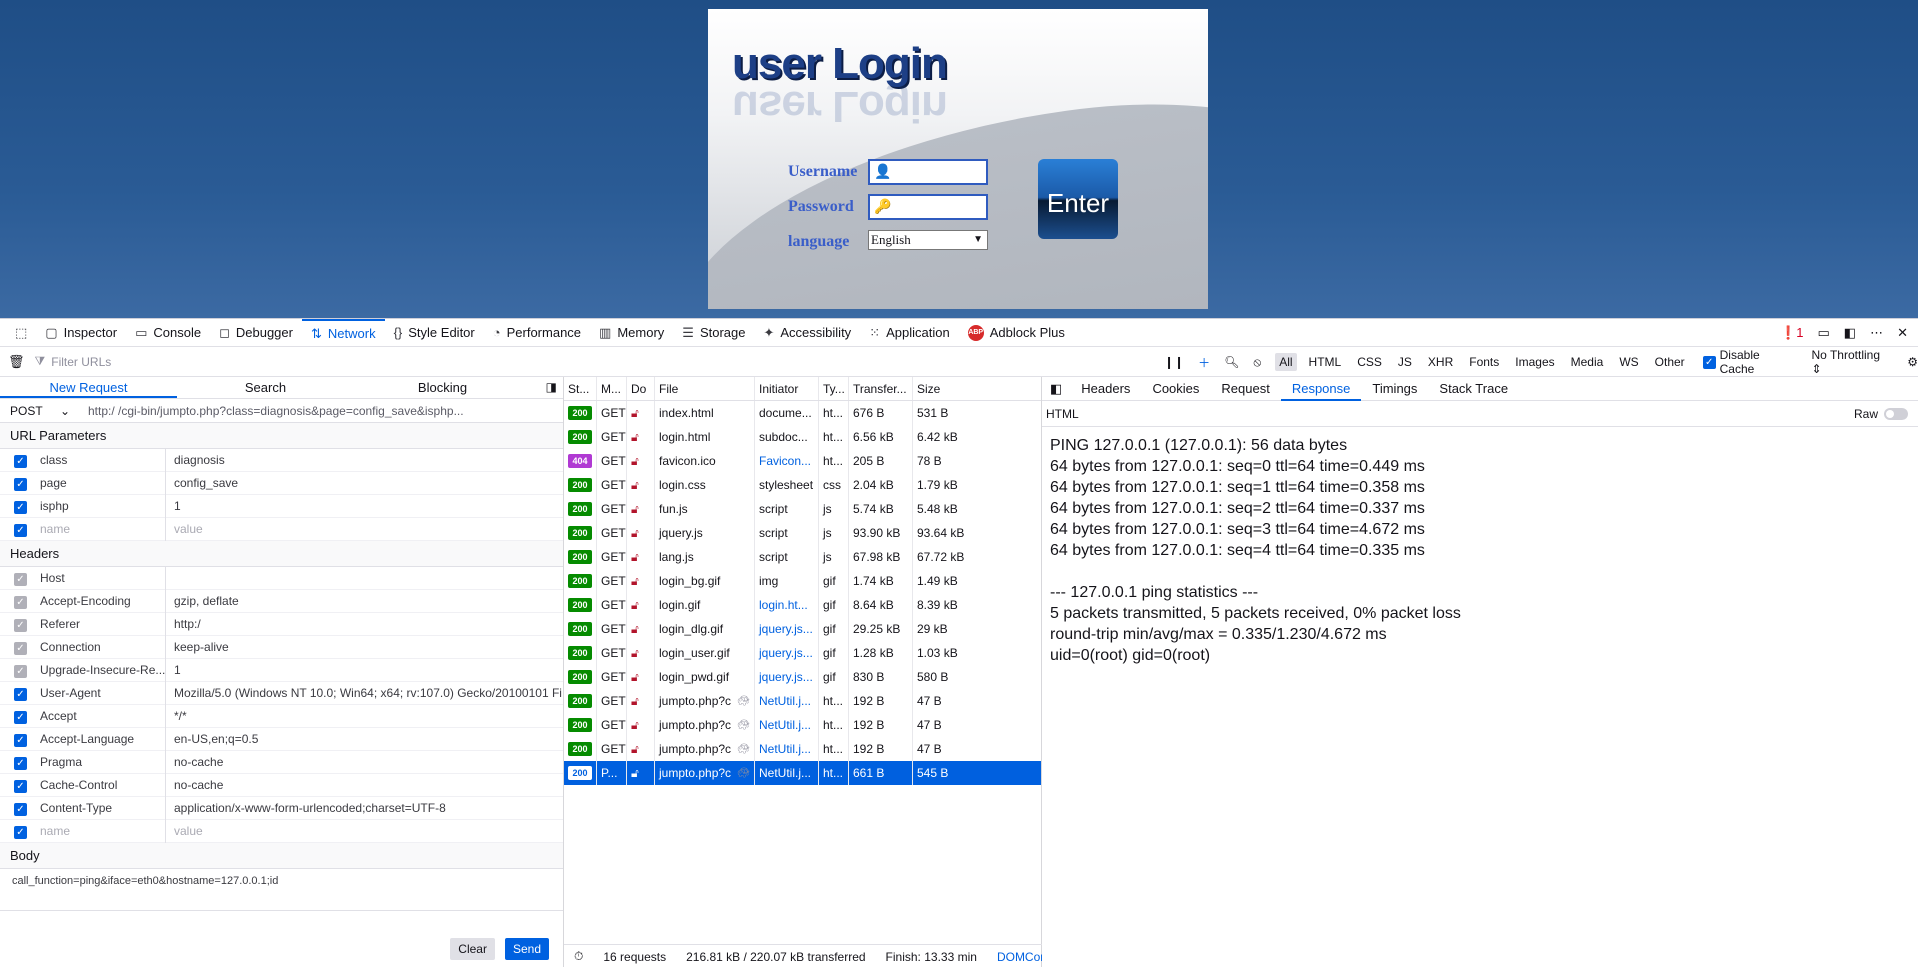  Describe the element at coordinates (1628, 362) in the screenshot. I see `filter-type-ws: WS` at that location.